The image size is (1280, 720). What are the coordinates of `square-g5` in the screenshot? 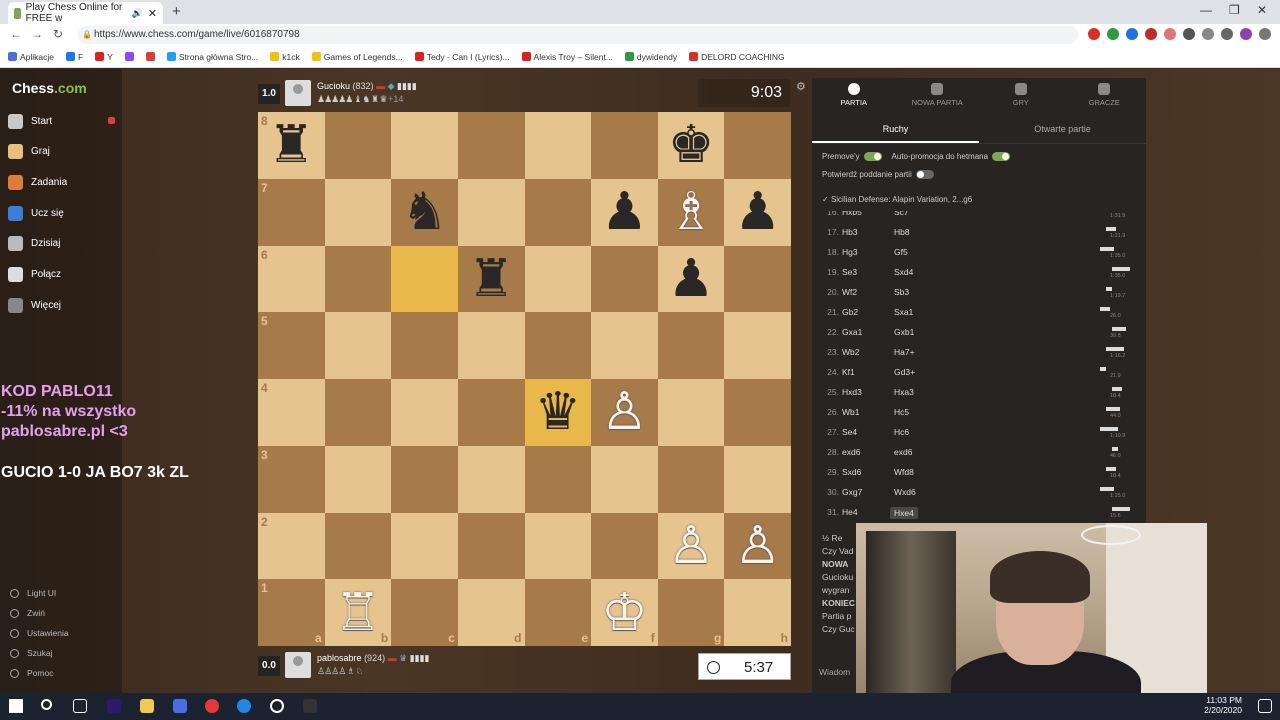 It's located at (691, 345).